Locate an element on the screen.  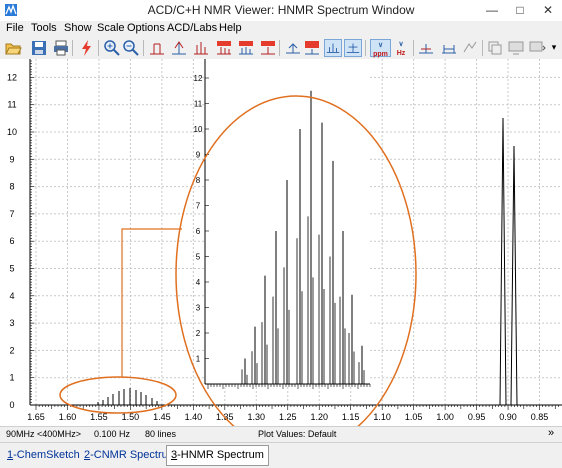
x-tick-label: 1.40 is located at coordinates (194, 417).